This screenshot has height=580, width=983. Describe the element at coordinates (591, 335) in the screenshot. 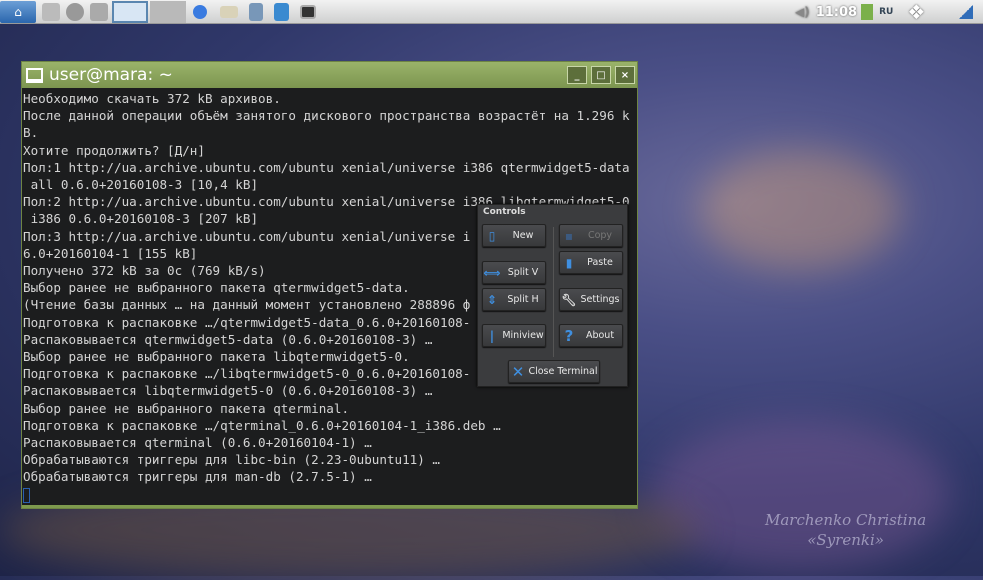

I see `about-button: ? About` at that location.